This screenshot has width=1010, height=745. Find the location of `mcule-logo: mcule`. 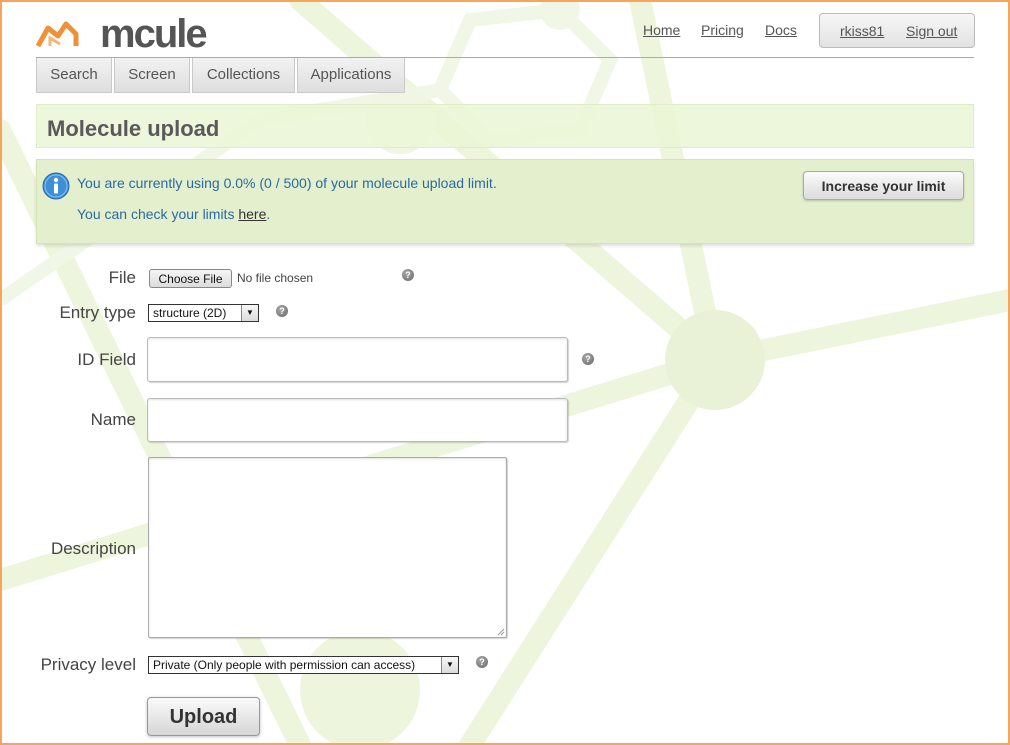

mcule-logo: mcule is located at coordinates (122, 33).